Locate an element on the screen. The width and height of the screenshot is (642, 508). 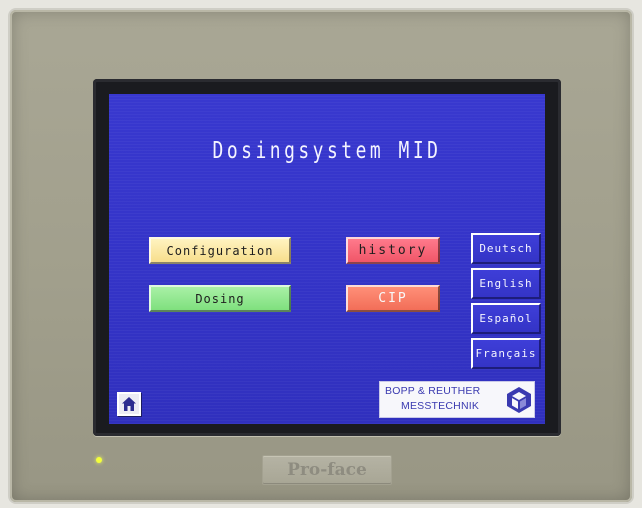
home-icon is located at coordinates (129, 404).